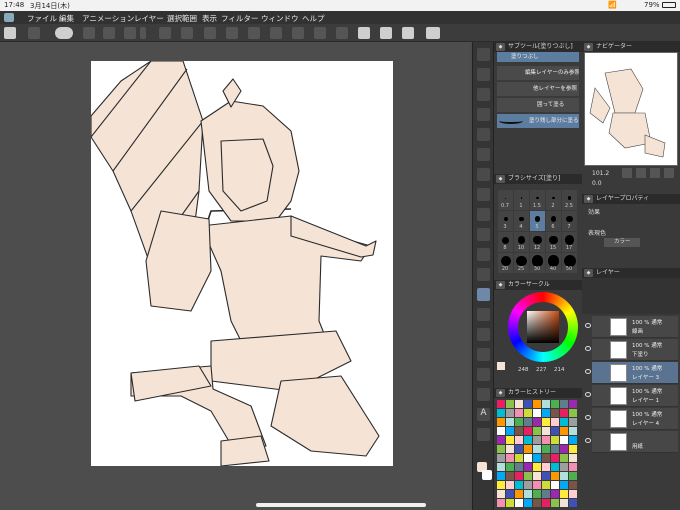 The image size is (680, 510). Describe the element at coordinates (143, 33) in the screenshot. I see `updown-icon` at that location.